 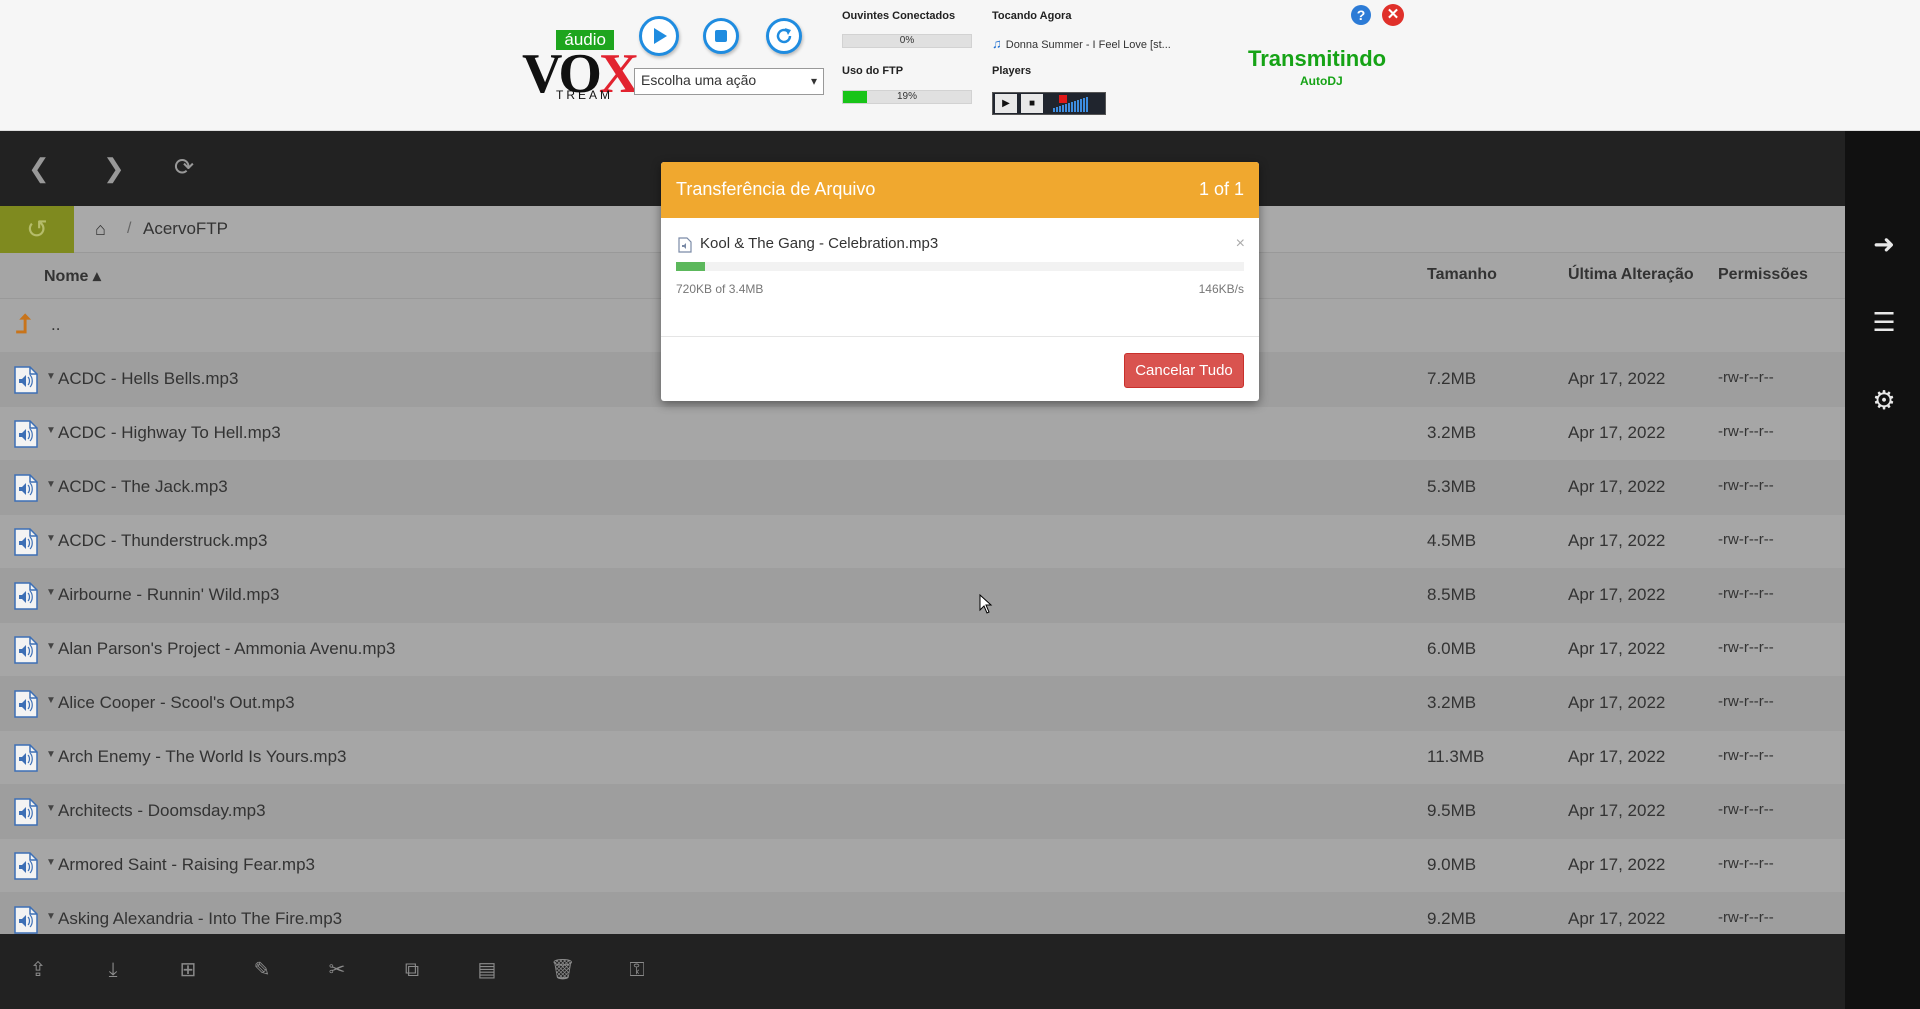 I want to click on close-icon: ×, so click(x=1240, y=244).